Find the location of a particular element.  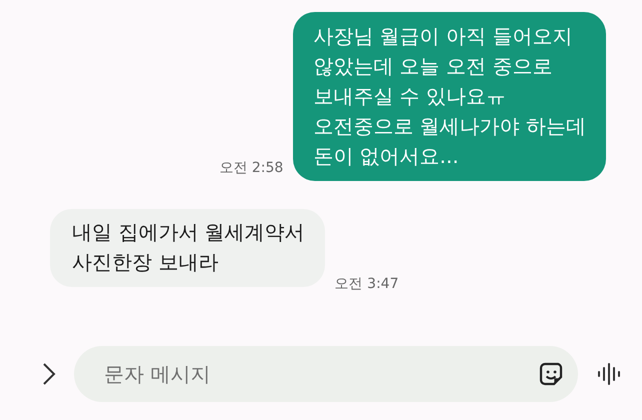

message-field: 문자 메시지 is located at coordinates (326, 374).